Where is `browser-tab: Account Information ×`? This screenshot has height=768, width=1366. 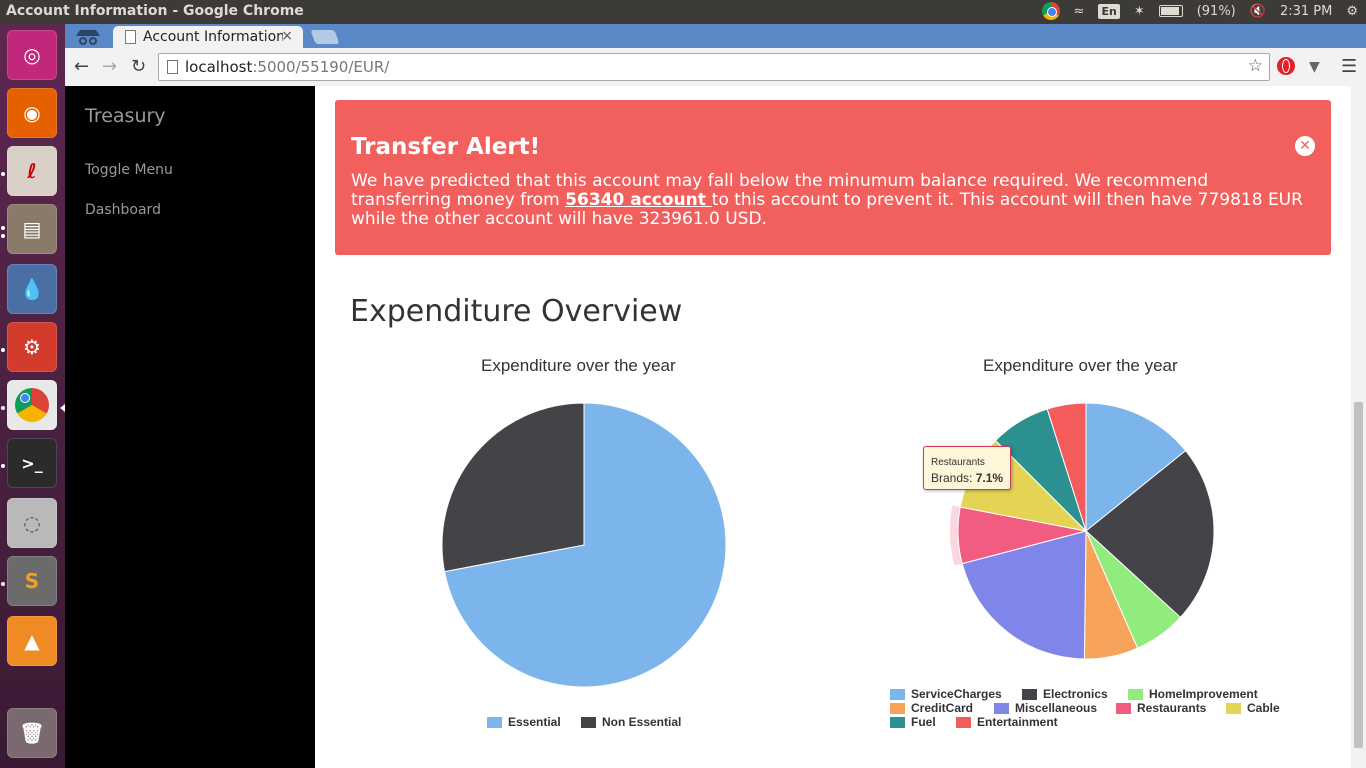
browser-tab: Account Information × is located at coordinates (208, 37).